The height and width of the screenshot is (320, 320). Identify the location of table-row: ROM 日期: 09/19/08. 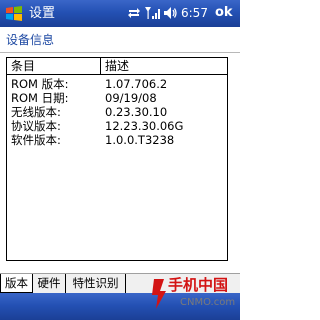
(117, 98).